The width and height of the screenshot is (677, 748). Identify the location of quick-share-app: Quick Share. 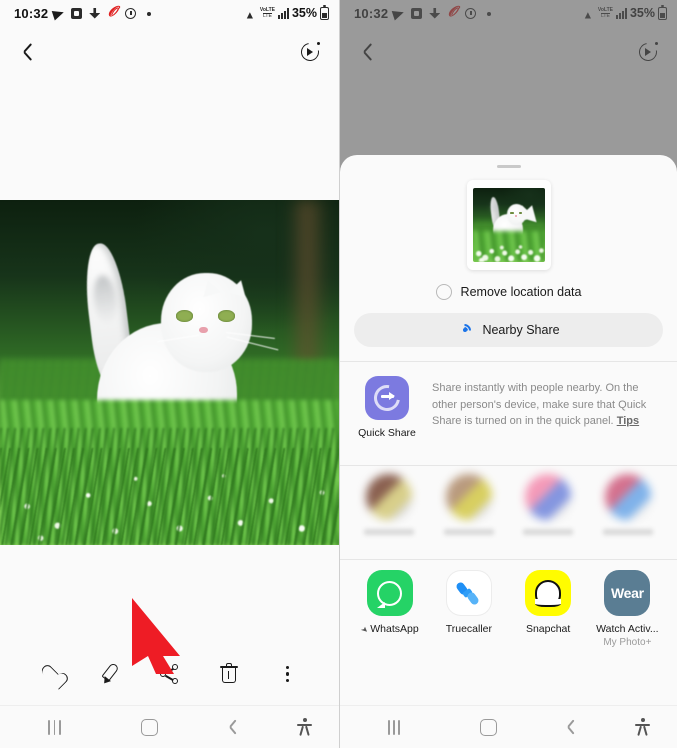
(387, 407).